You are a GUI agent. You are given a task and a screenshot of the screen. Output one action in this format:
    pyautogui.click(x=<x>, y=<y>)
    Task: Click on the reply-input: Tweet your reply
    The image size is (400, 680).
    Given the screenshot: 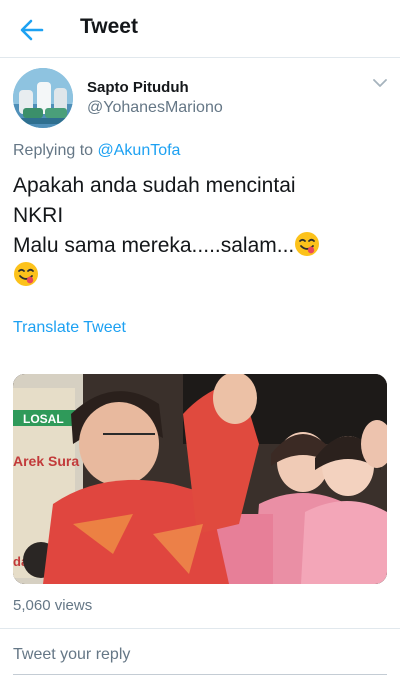 What is the action you would take?
    pyautogui.click(x=71, y=655)
    